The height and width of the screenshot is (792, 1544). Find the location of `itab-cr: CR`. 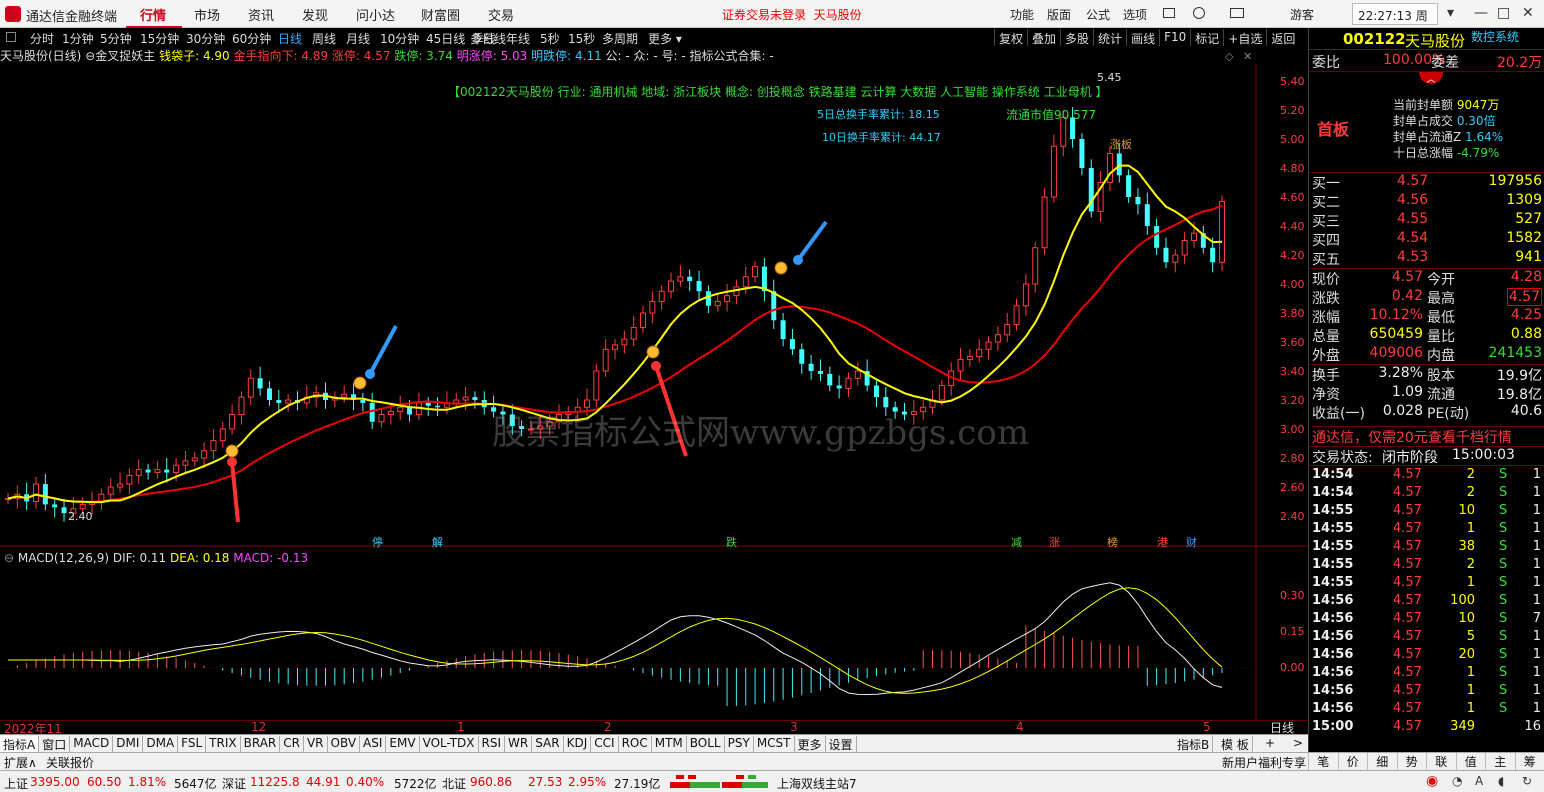

itab-cr: CR is located at coordinates (292, 744).